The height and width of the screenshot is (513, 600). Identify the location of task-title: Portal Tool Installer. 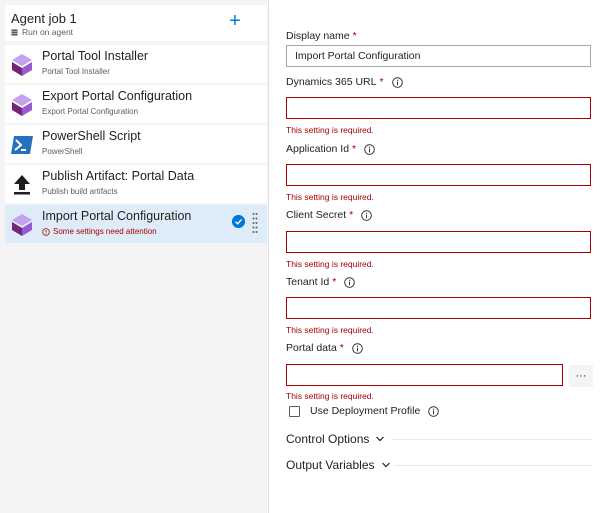
(95, 56).